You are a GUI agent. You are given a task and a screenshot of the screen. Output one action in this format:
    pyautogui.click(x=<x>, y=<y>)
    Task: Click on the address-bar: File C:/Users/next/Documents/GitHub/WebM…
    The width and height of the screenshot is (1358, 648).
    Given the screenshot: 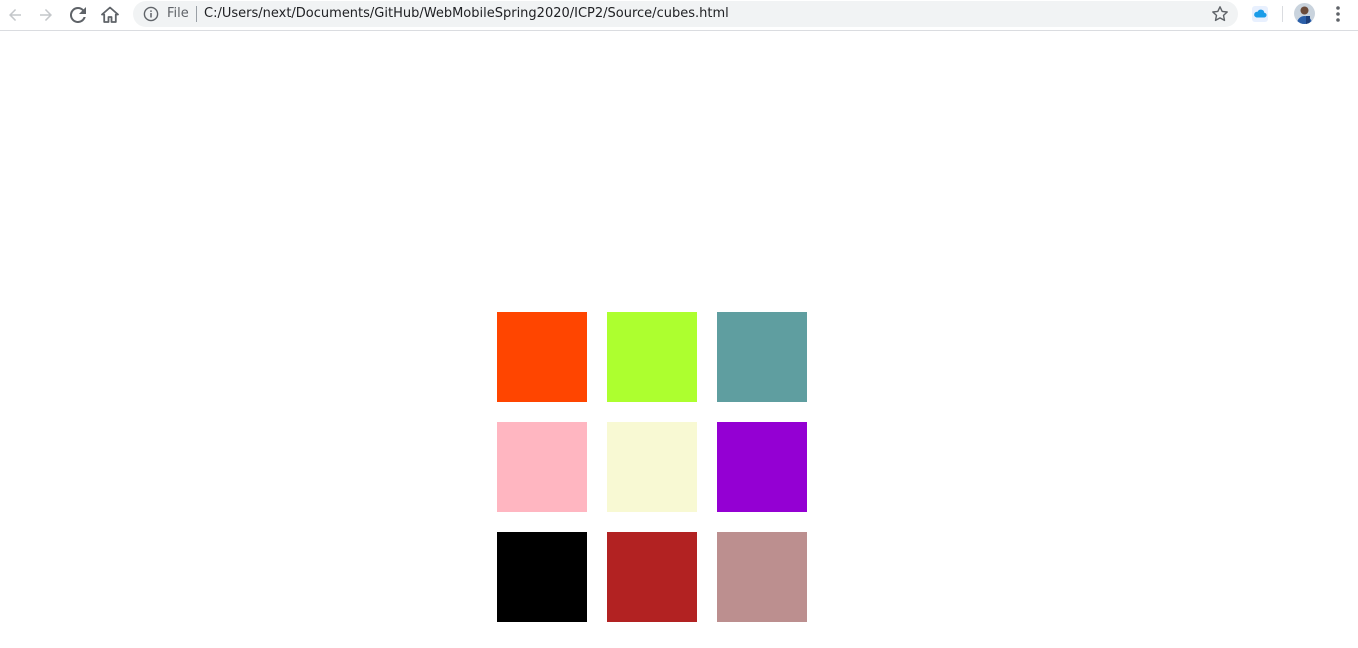 What is the action you would take?
    pyautogui.click(x=685, y=14)
    